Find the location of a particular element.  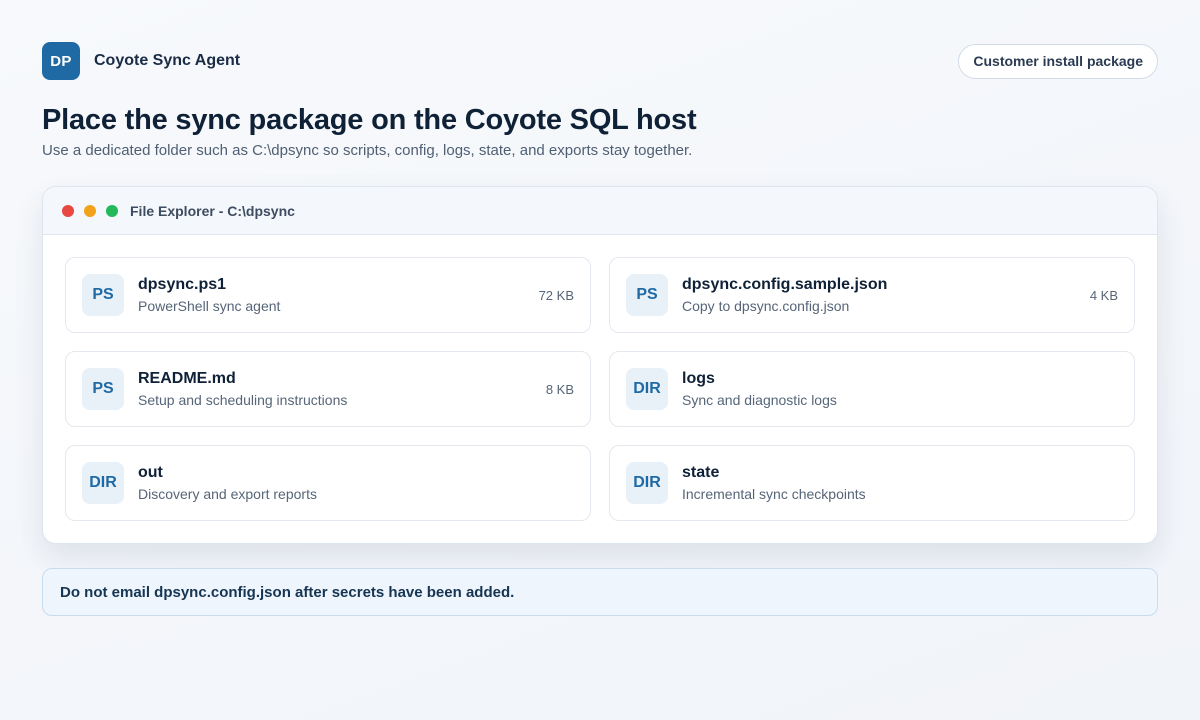

app-logo: DP is located at coordinates (61, 61).